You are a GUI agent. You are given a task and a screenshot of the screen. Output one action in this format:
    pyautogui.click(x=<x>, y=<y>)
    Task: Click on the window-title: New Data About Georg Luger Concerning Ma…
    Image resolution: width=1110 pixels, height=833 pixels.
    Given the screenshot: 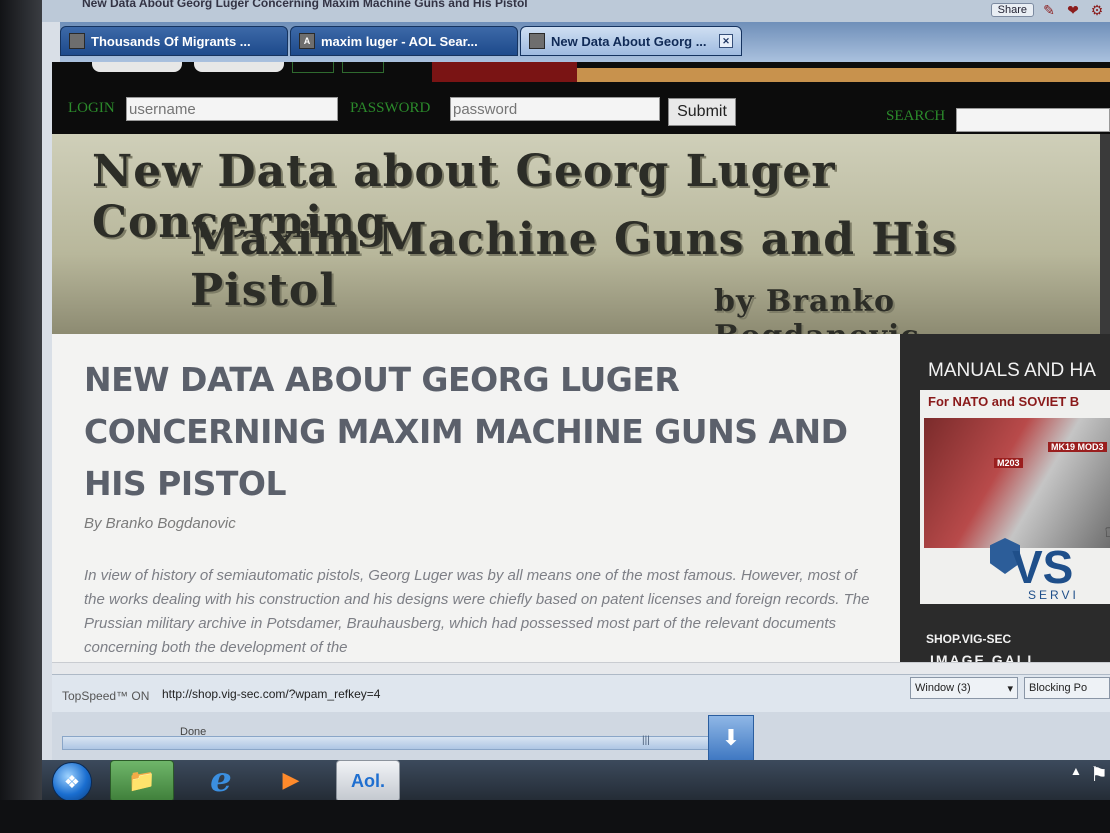 What is the action you would take?
    pyautogui.click(x=305, y=5)
    